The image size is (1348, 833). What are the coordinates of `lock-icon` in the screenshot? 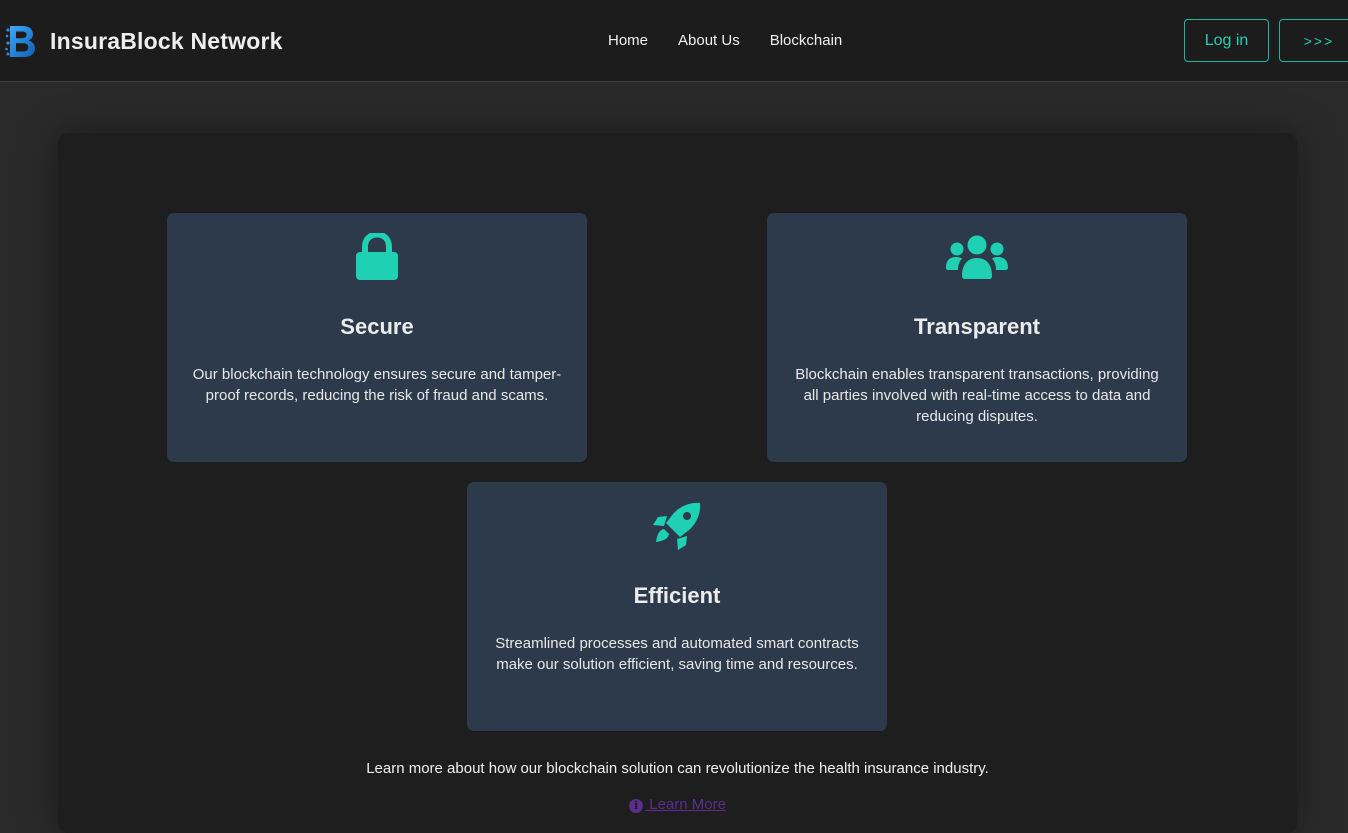 It's located at (377, 257).